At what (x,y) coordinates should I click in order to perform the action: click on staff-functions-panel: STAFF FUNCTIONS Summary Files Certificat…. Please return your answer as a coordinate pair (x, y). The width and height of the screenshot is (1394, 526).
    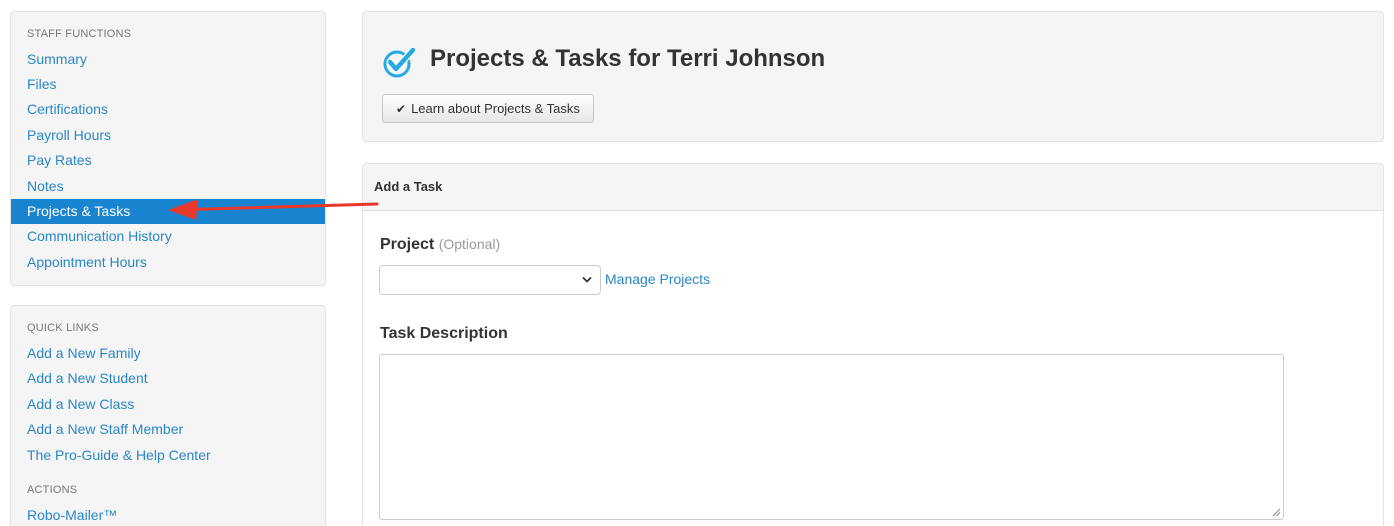
    Looking at the image, I should click on (168, 148).